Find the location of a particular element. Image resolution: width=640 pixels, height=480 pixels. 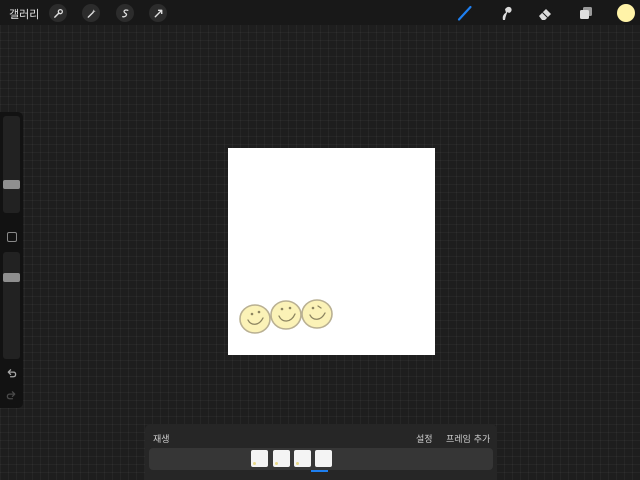

wrench-icon is located at coordinates (58, 13).